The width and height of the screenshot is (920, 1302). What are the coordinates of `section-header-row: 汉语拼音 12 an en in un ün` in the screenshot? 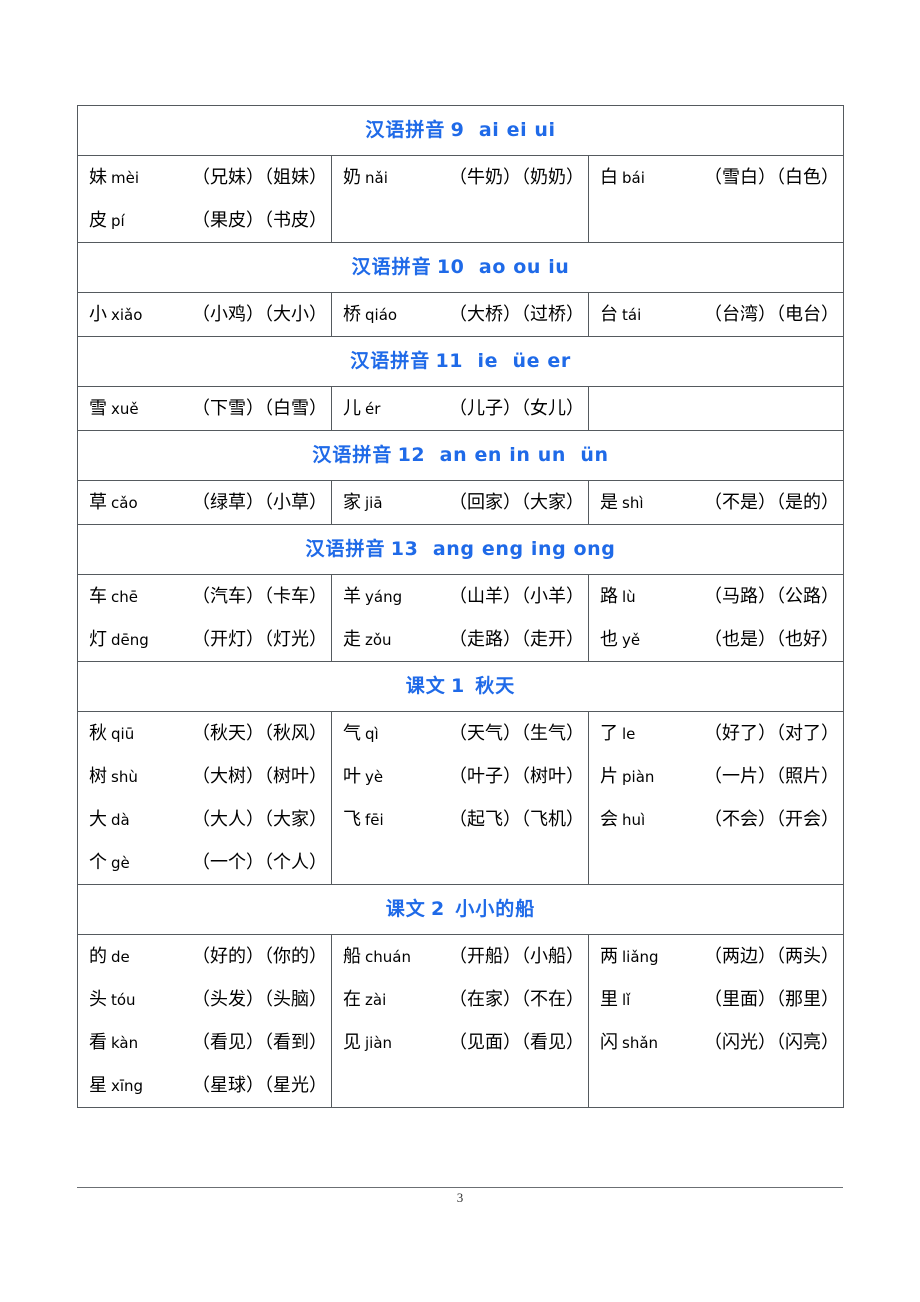 It's located at (460, 455).